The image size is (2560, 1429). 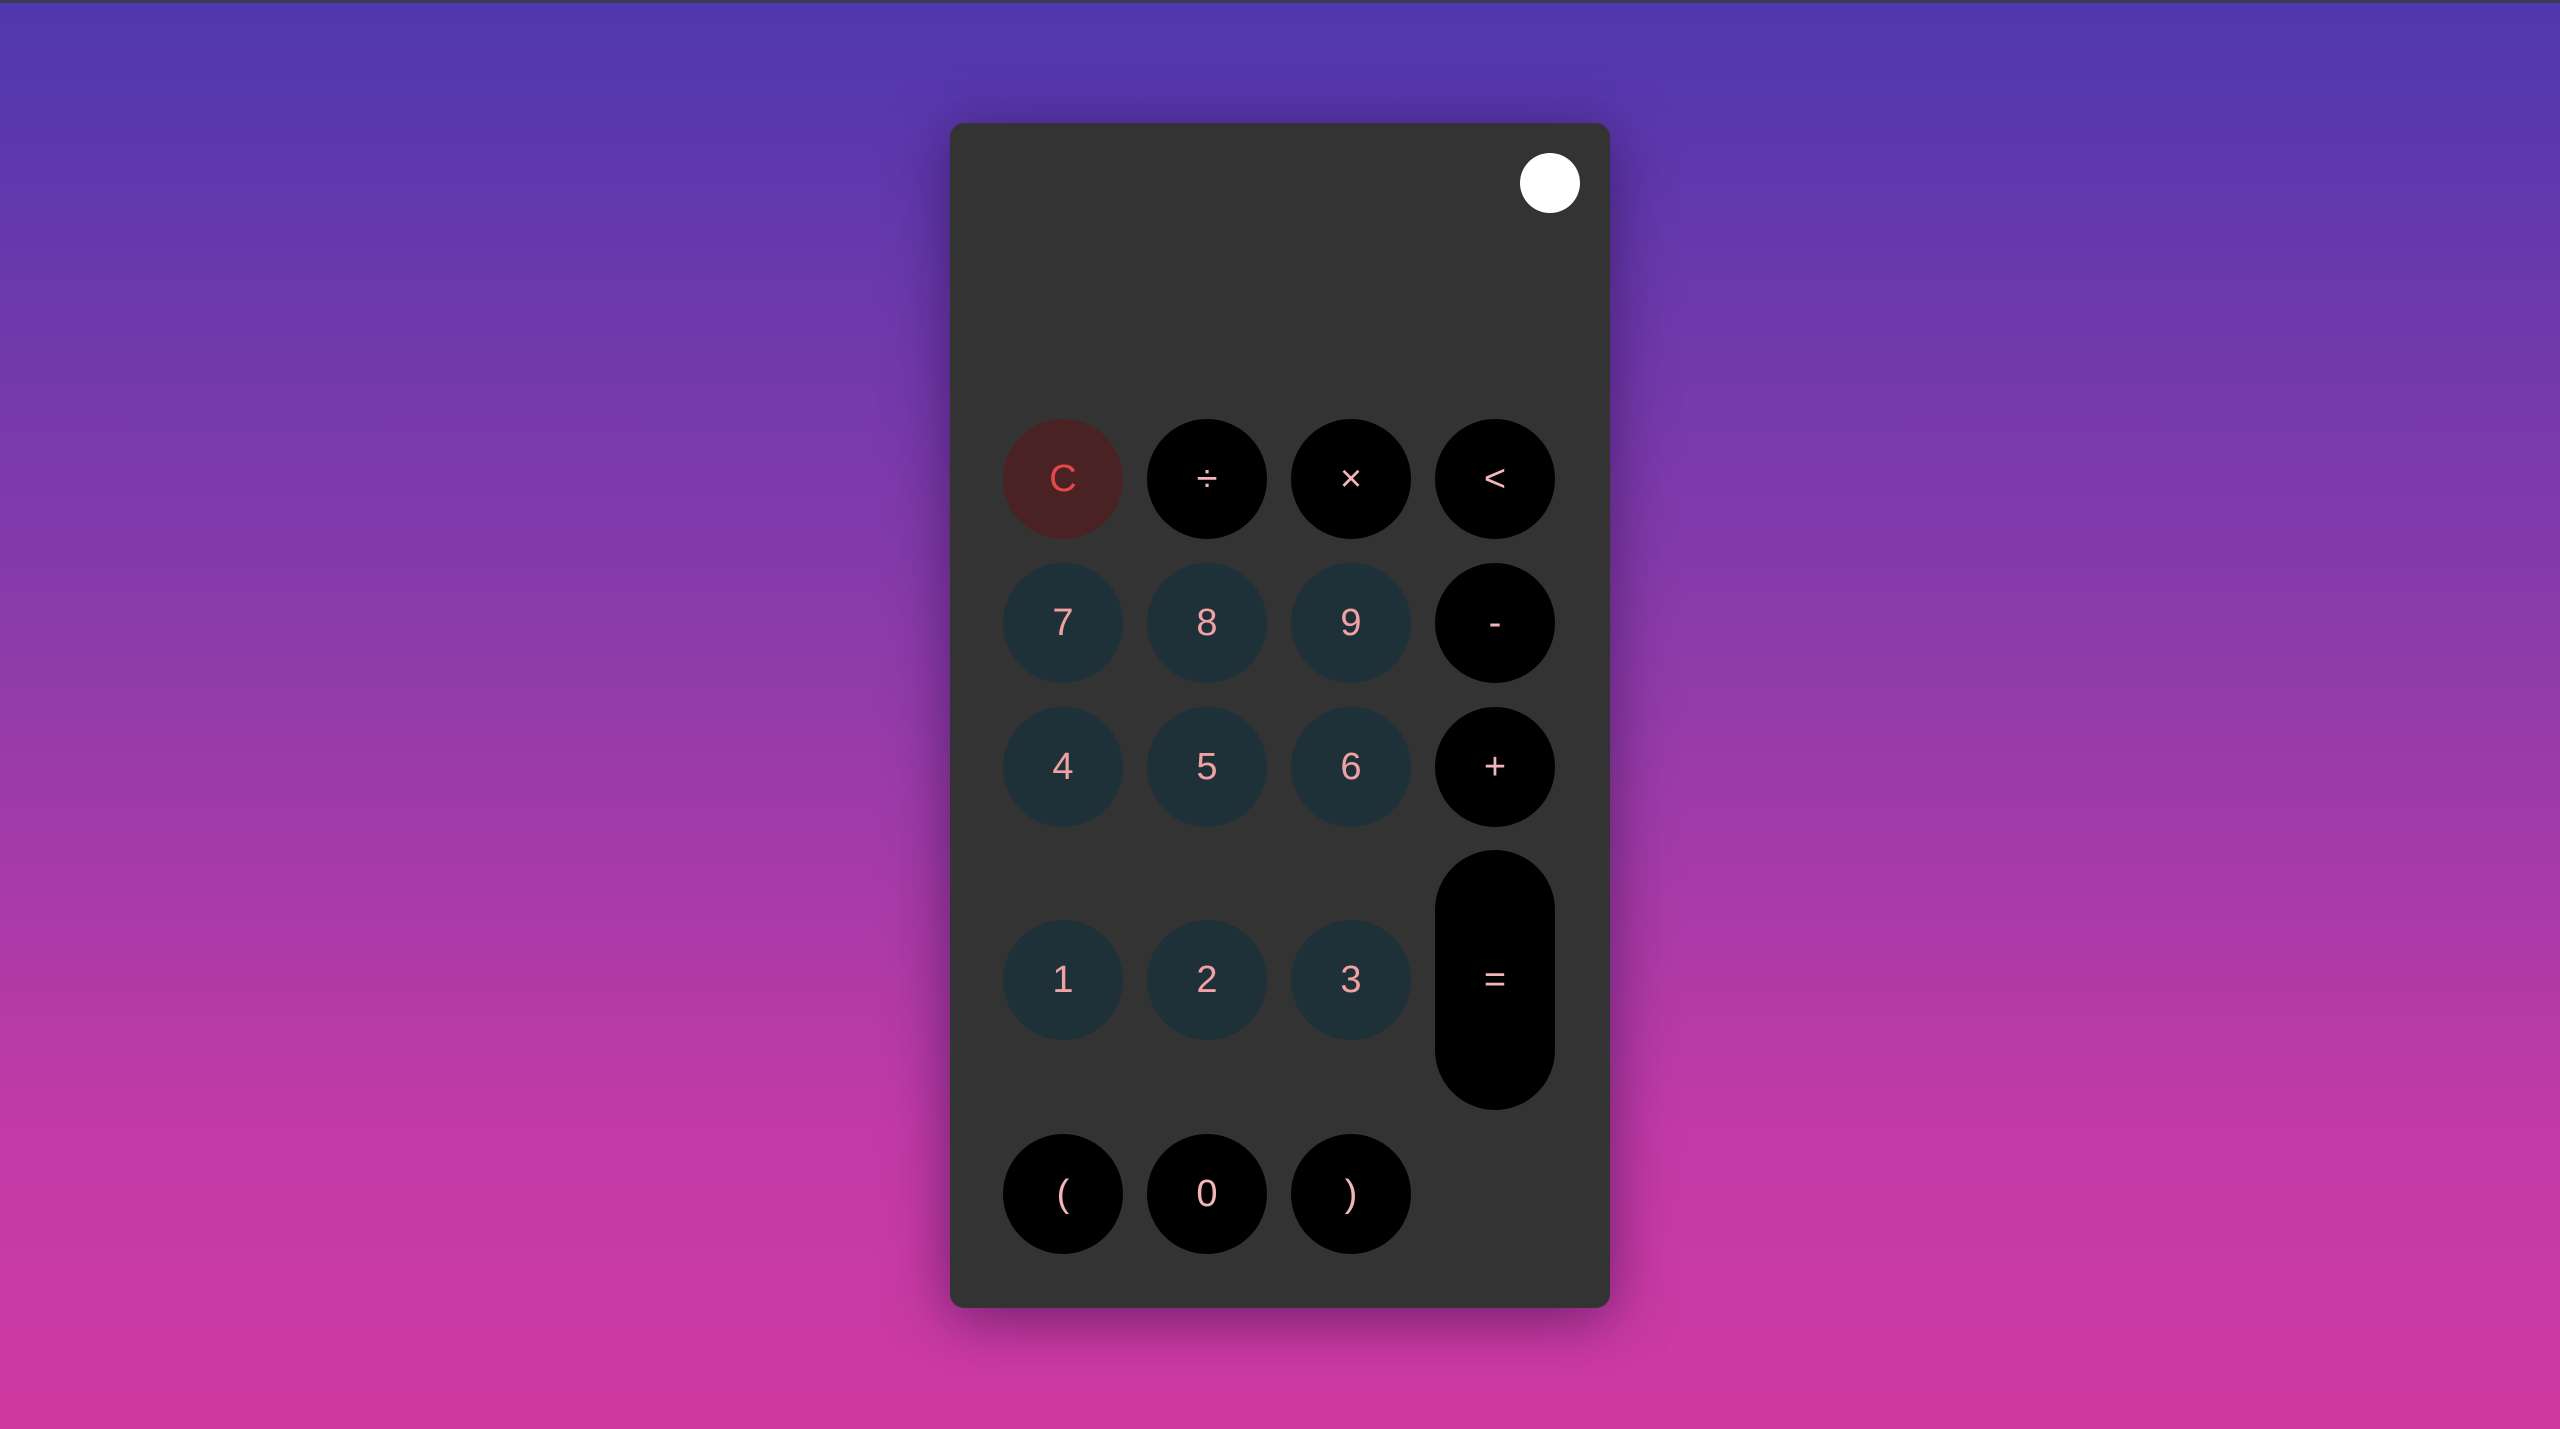 What do you see at coordinates (1063, 1194) in the screenshot?
I see `open-paren-button: (` at bounding box center [1063, 1194].